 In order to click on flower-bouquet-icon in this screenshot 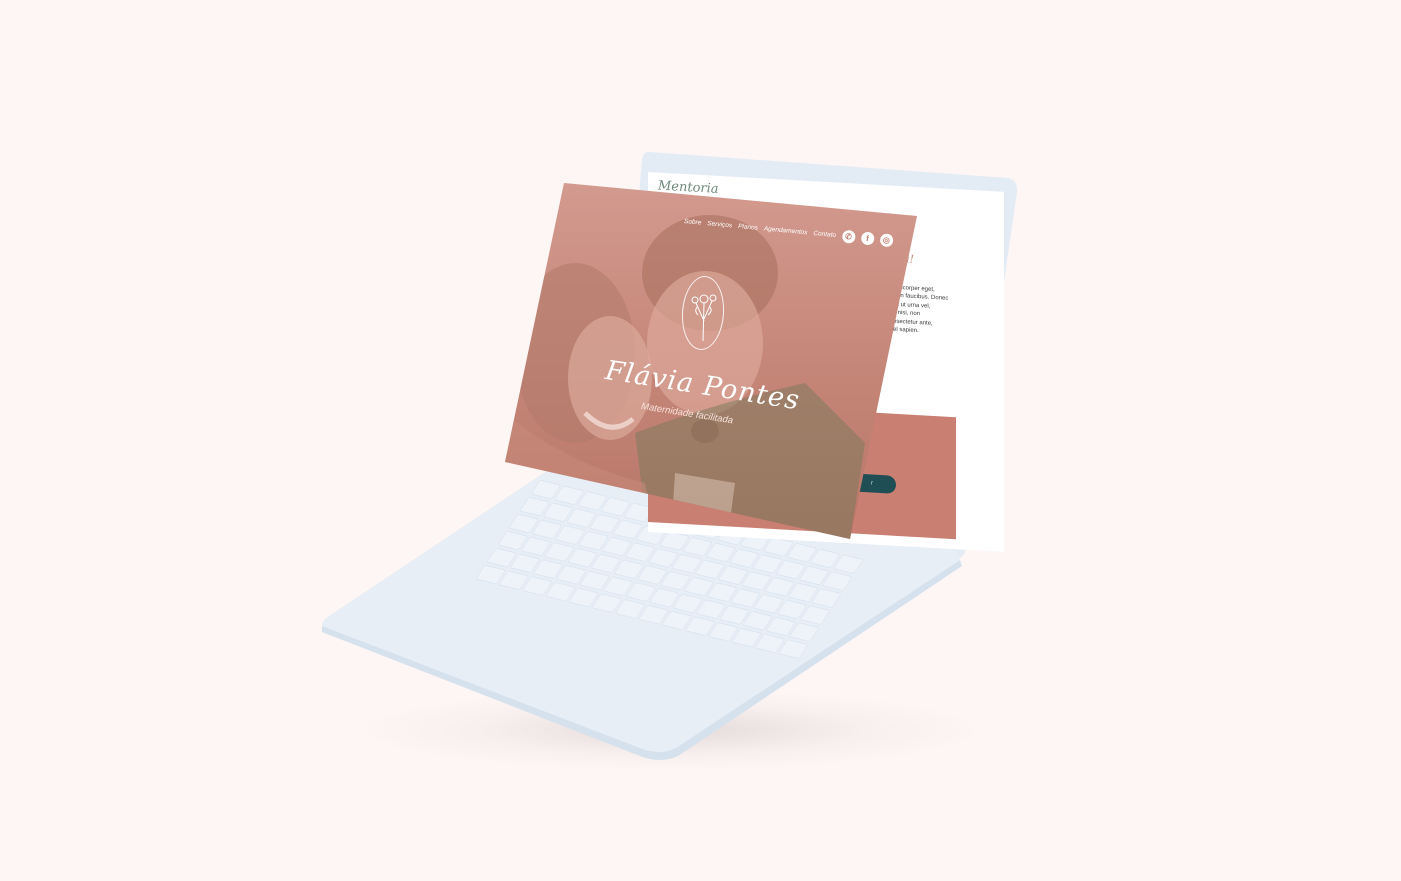, I will do `click(704, 318)`.